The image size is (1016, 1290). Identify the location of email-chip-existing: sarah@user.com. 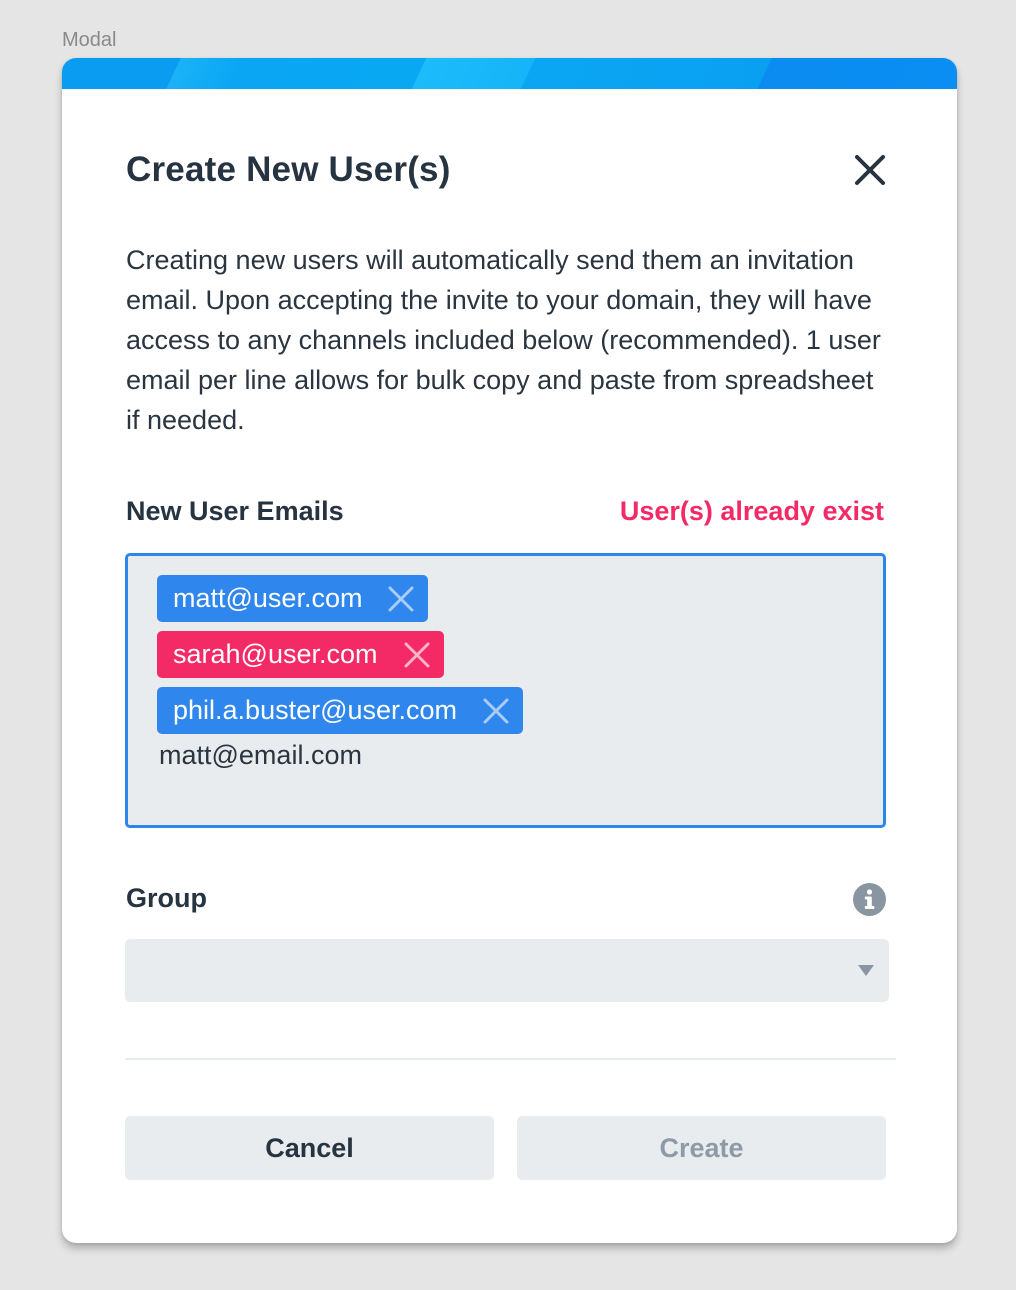
(300, 654).